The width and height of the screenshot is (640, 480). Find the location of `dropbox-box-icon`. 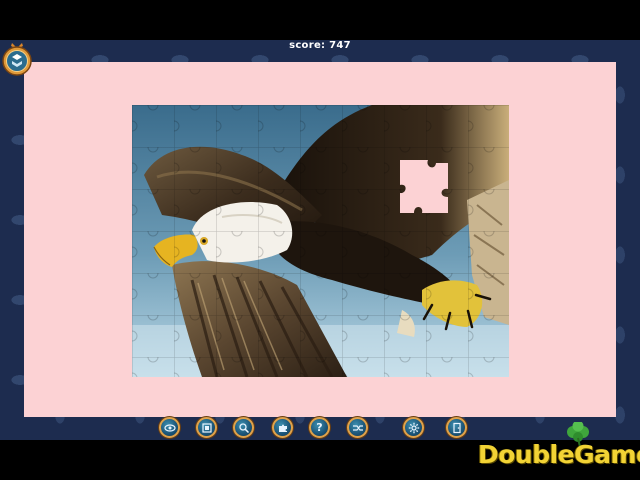

dropbox-box-icon is located at coordinates (17, 59).